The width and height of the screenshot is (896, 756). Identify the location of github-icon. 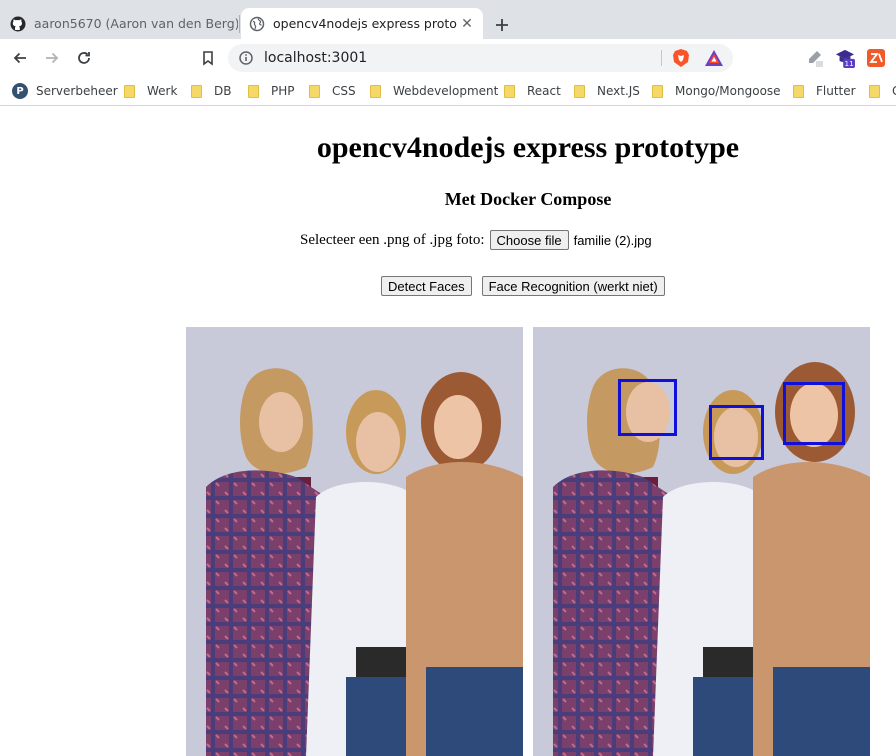
(18, 24).